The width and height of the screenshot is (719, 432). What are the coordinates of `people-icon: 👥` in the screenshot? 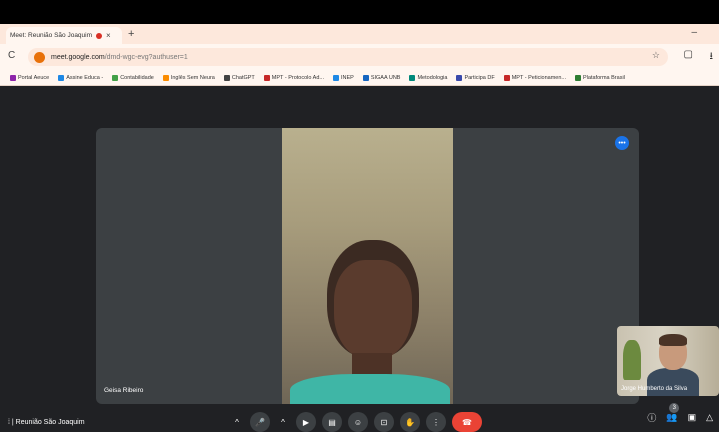 It's located at (672, 417).